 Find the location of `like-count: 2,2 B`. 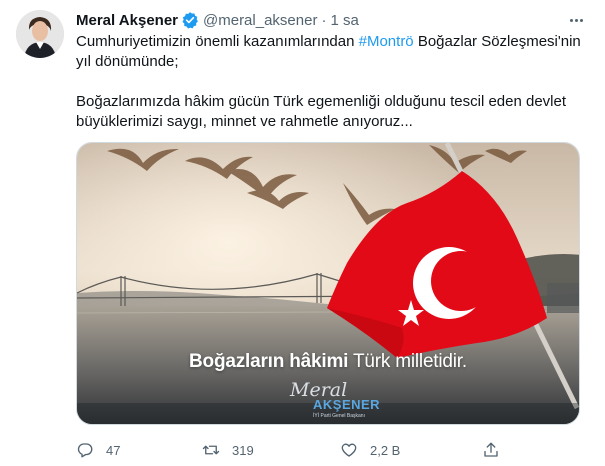

like-count: 2,2 B is located at coordinates (385, 450).